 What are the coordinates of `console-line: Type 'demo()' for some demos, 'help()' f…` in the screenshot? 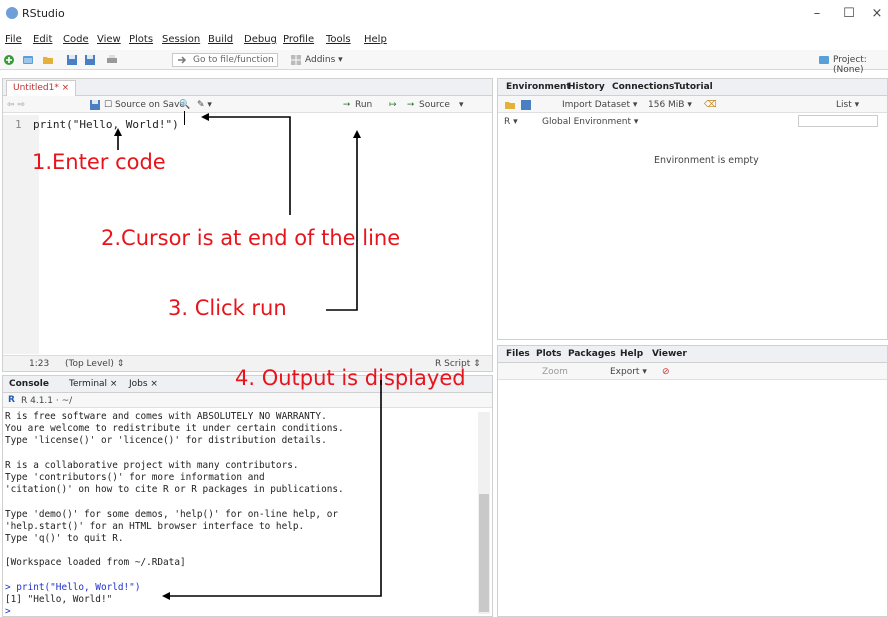 It's located at (172, 514).